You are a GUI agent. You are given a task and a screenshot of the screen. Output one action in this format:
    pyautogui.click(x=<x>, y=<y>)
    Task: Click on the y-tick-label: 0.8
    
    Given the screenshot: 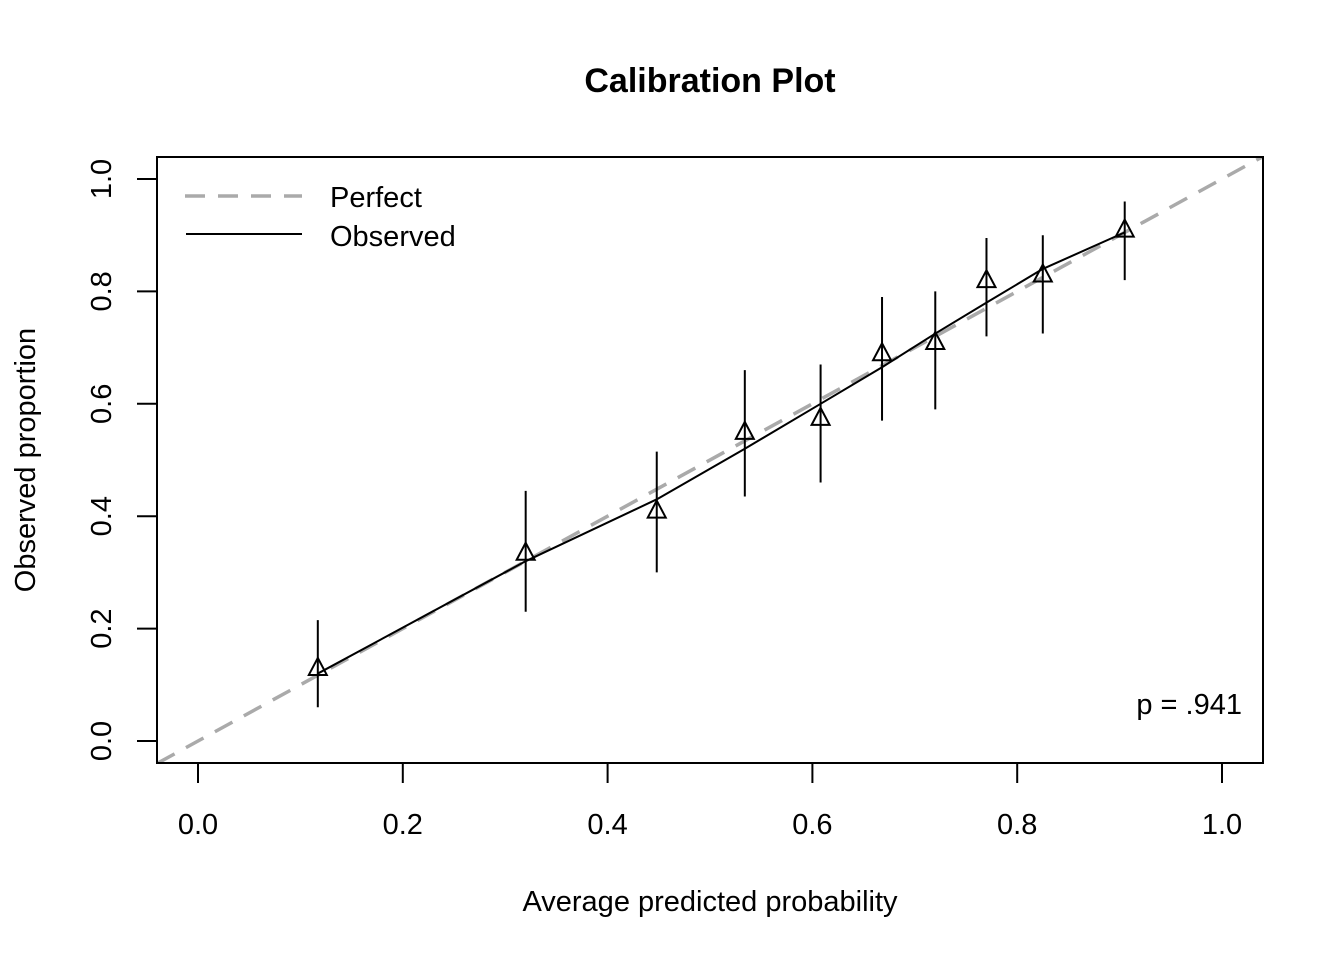 What is the action you would take?
    pyautogui.click(x=102, y=291)
    